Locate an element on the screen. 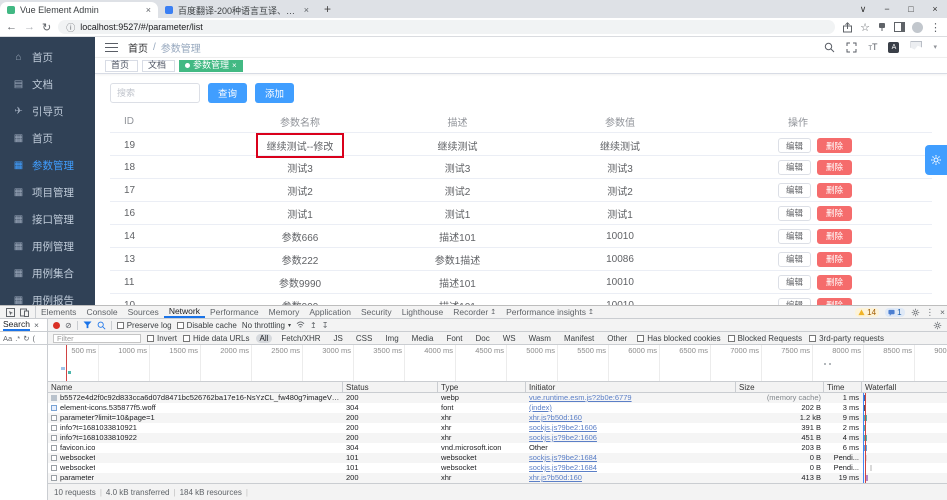  request-type-filter: Other is located at coordinates (617, 338).